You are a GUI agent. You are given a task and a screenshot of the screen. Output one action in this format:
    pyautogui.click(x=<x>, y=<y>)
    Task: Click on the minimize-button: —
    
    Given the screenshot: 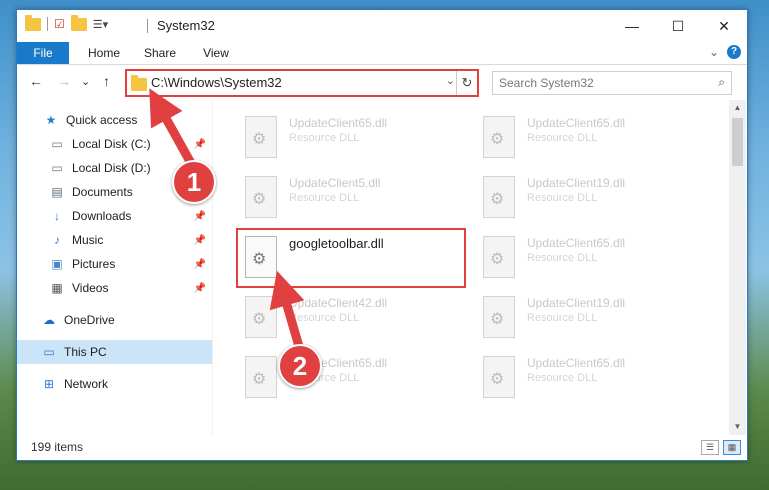 What is the action you would take?
    pyautogui.click(x=632, y=26)
    